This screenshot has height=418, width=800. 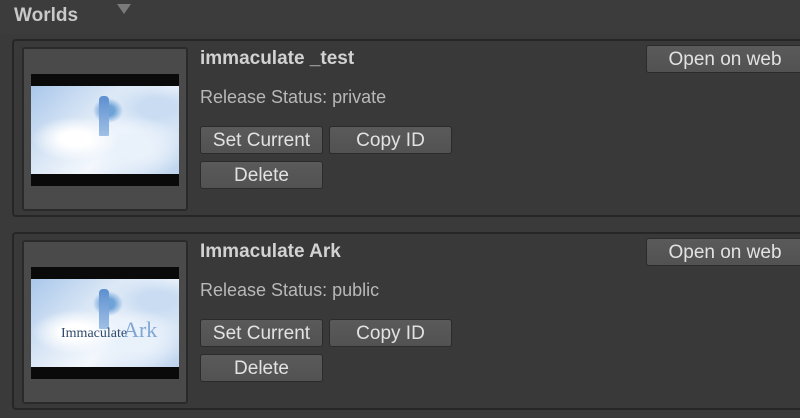 What do you see at coordinates (94, 333) in the screenshot?
I see `thumbnail-overlay-main: Immaculate` at bounding box center [94, 333].